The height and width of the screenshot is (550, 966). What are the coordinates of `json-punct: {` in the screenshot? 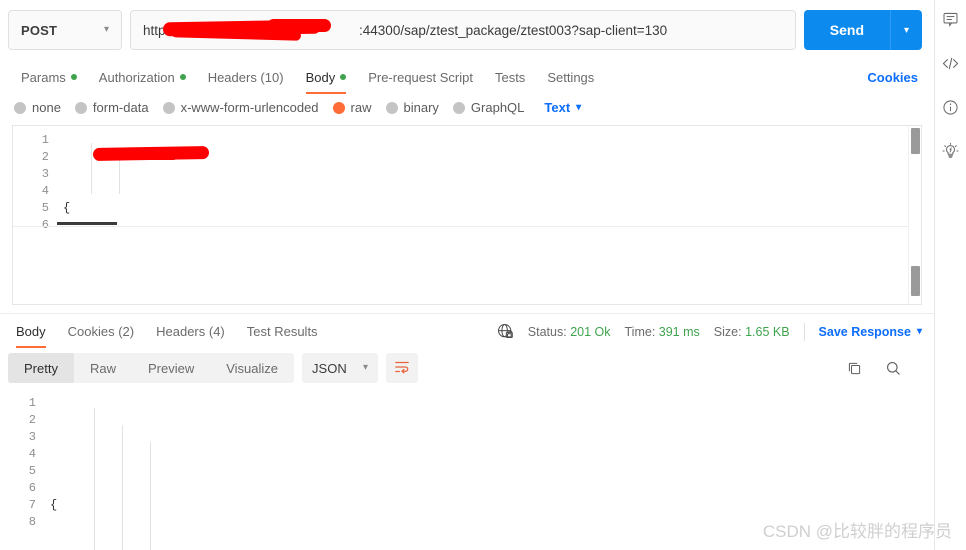 It's located at (54, 505).